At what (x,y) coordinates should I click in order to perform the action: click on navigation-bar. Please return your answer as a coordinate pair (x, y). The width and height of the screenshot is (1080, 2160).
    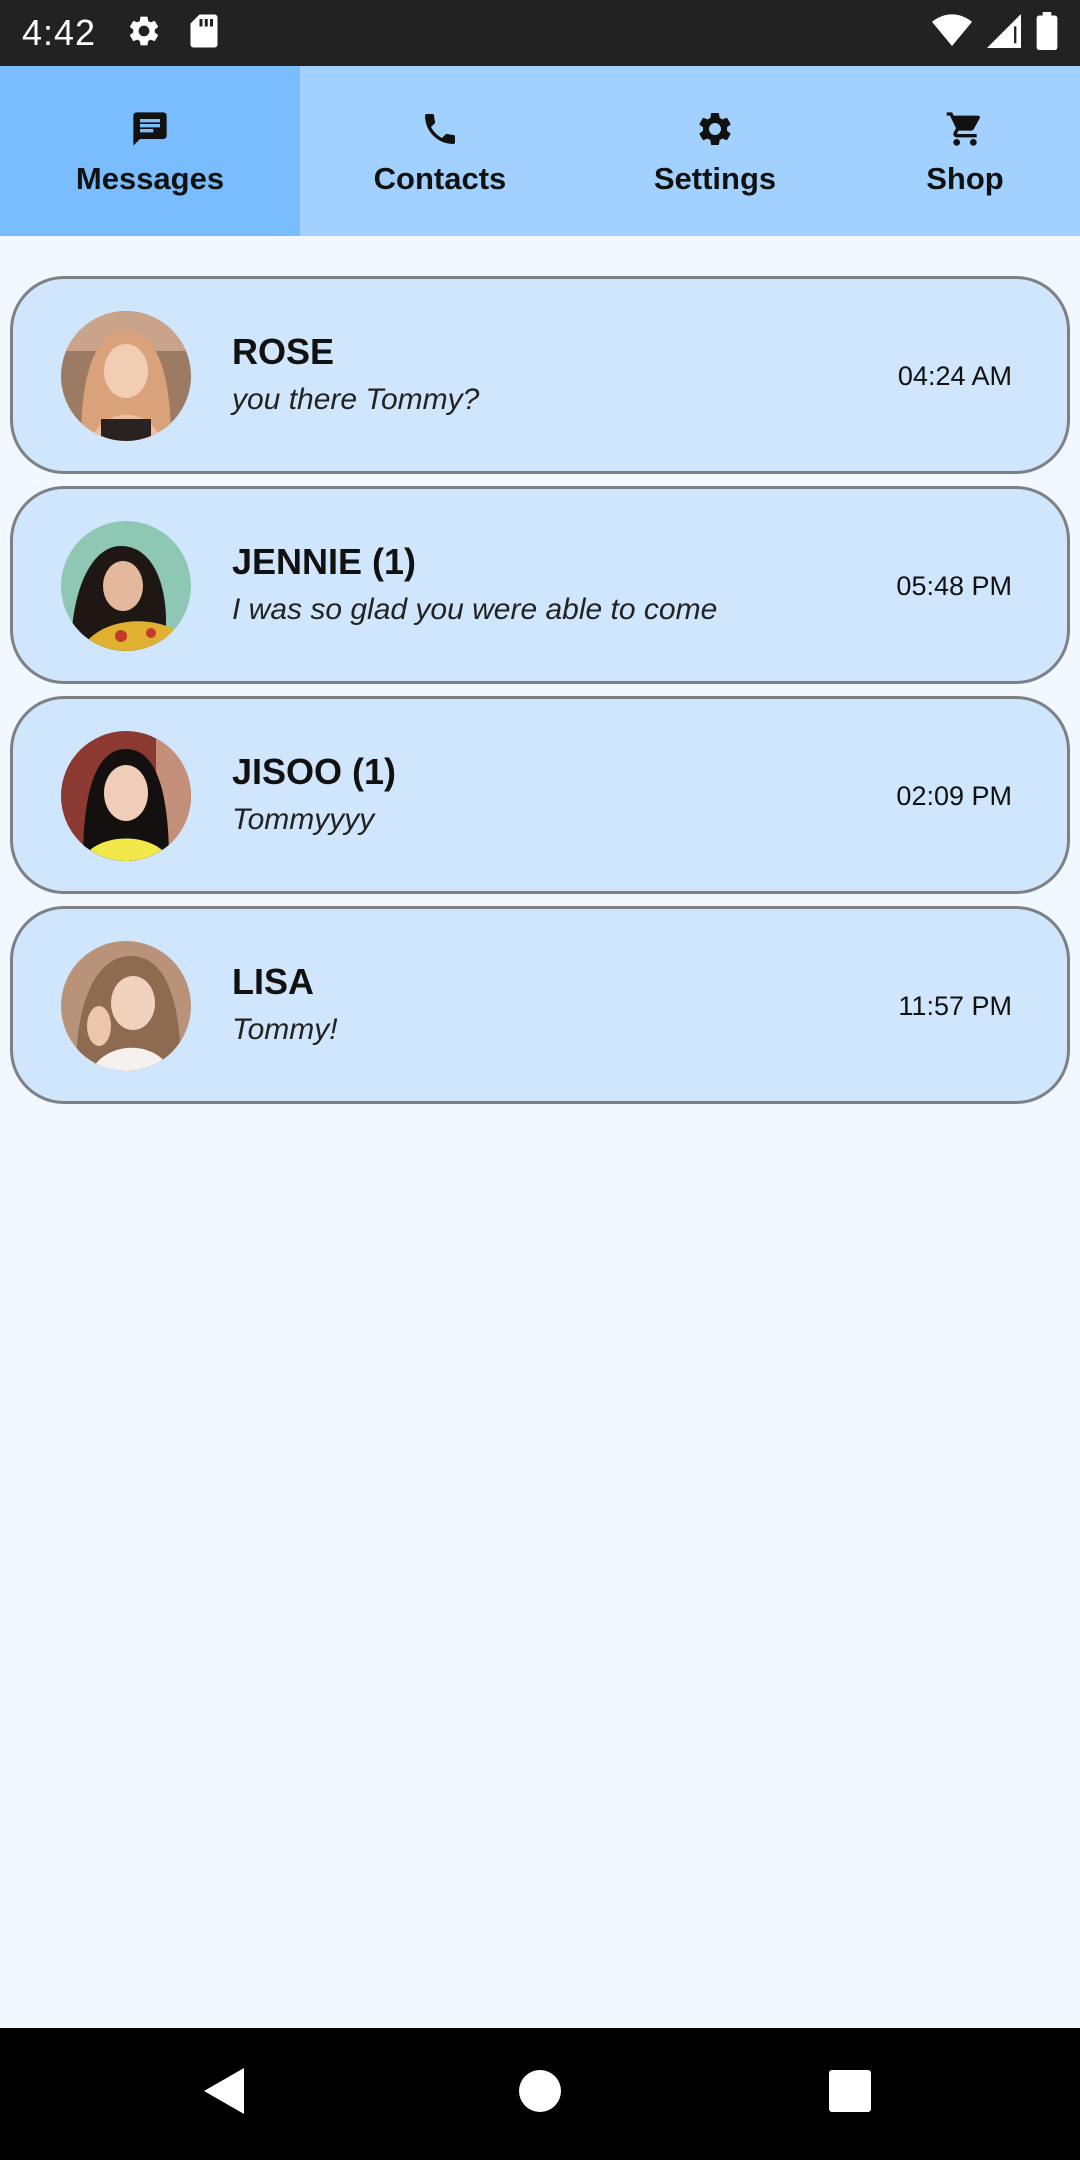
    Looking at the image, I should click on (540, 2094).